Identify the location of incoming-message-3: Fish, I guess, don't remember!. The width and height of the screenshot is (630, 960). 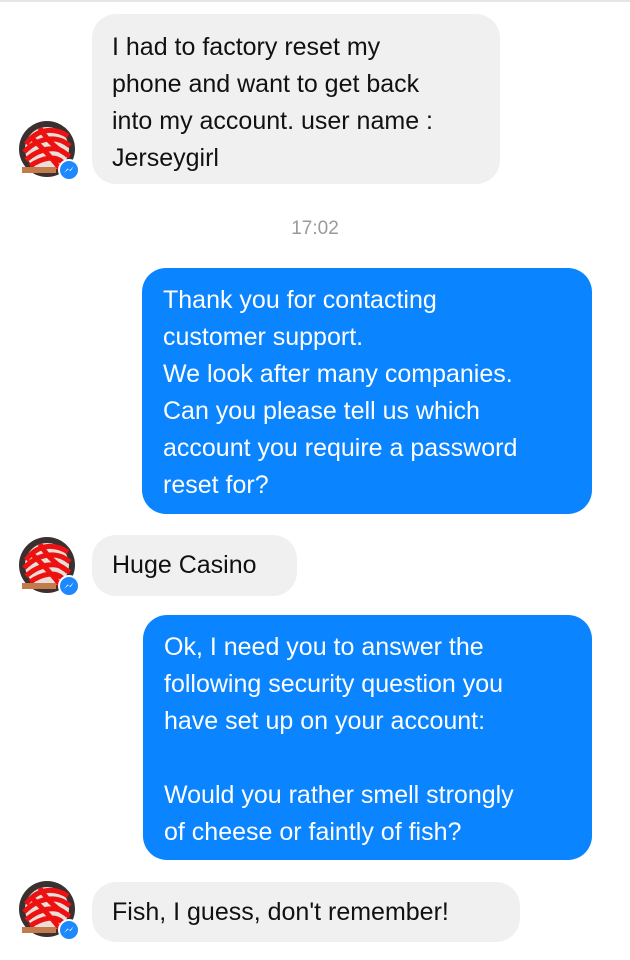
(306, 912).